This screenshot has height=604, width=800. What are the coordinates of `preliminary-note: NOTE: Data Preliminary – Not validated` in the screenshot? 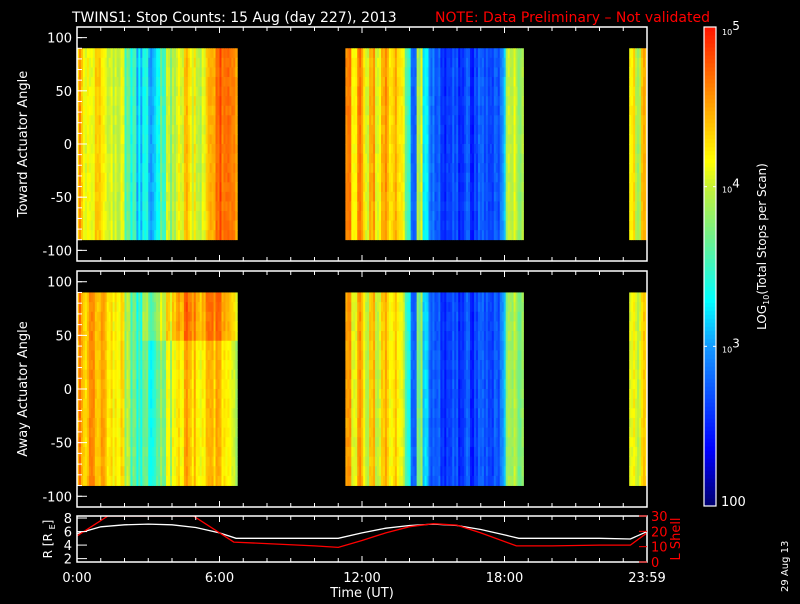 It's located at (572, 18).